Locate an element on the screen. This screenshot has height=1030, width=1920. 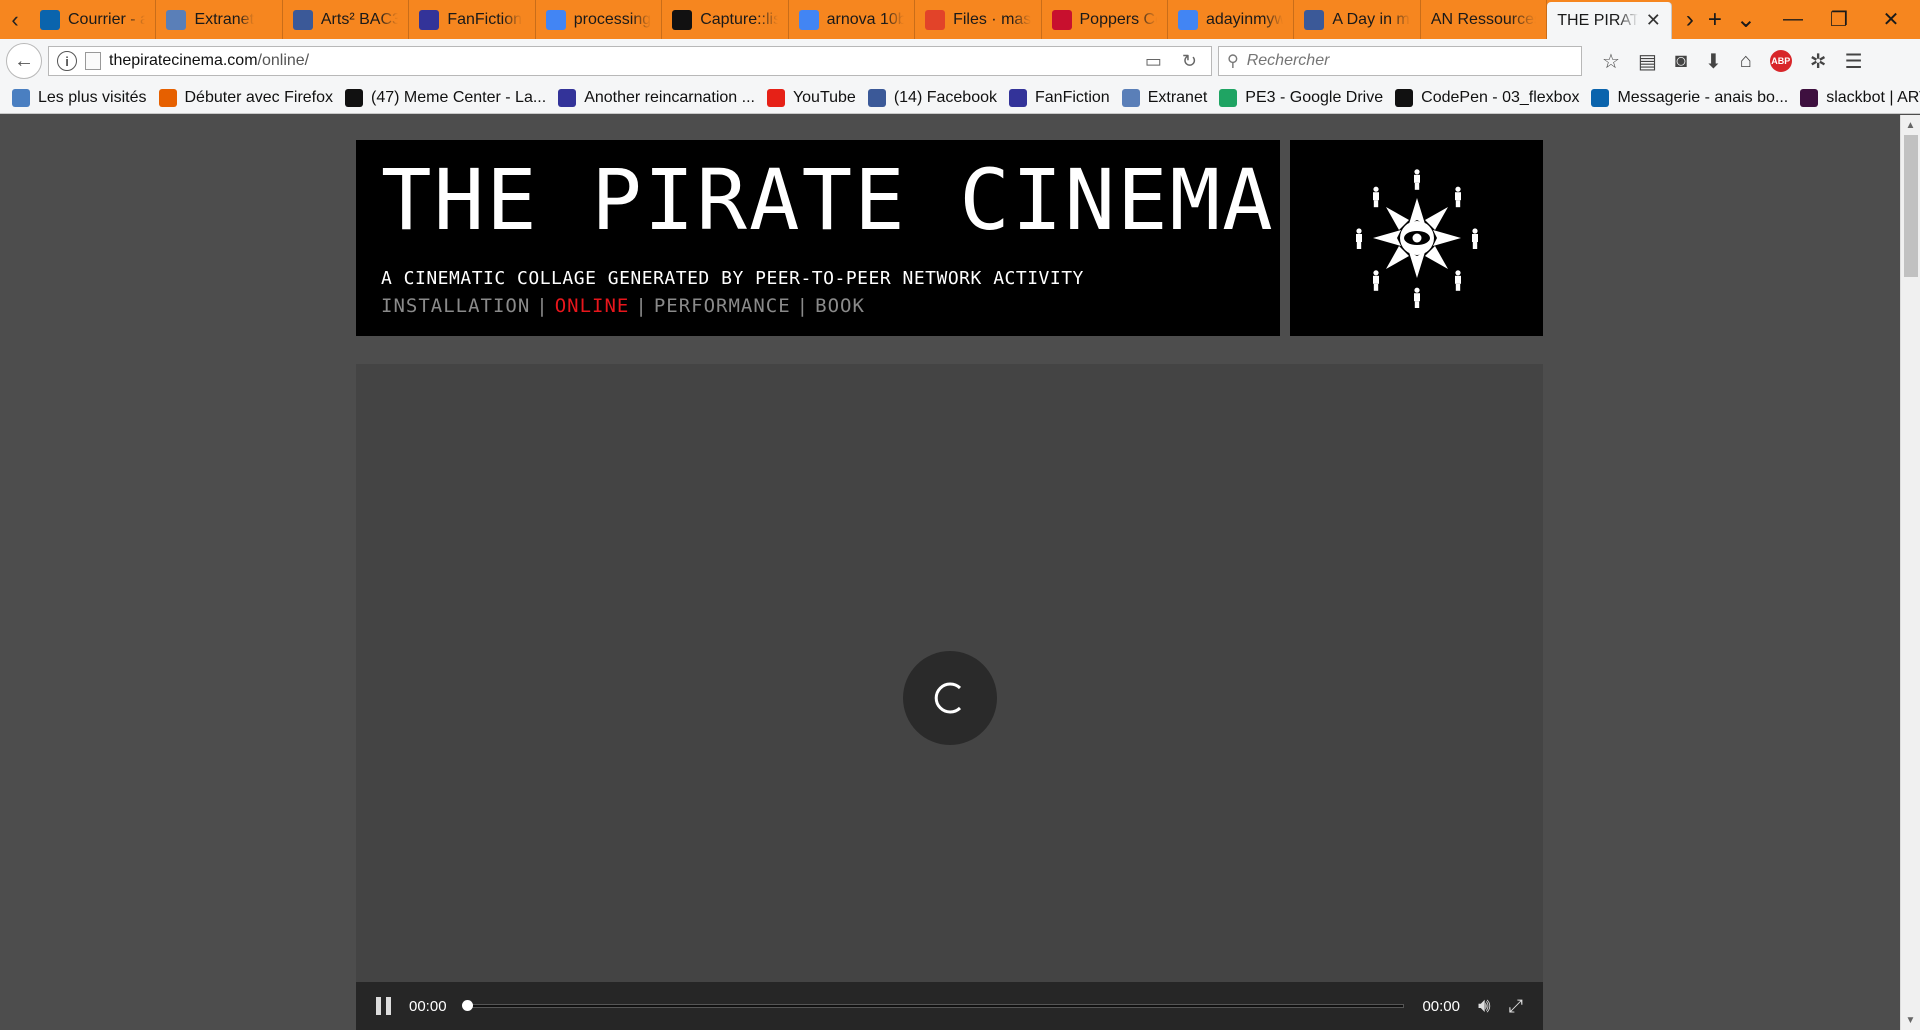
reload-icon: ↻ is located at coordinates (1189, 61).